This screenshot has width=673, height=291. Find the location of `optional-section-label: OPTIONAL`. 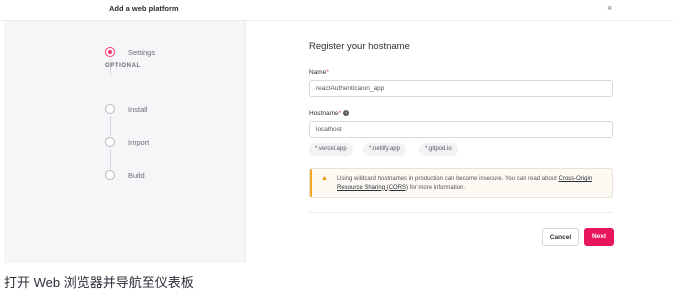

optional-section-label: OPTIONAL is located at coordinates (123, 66).